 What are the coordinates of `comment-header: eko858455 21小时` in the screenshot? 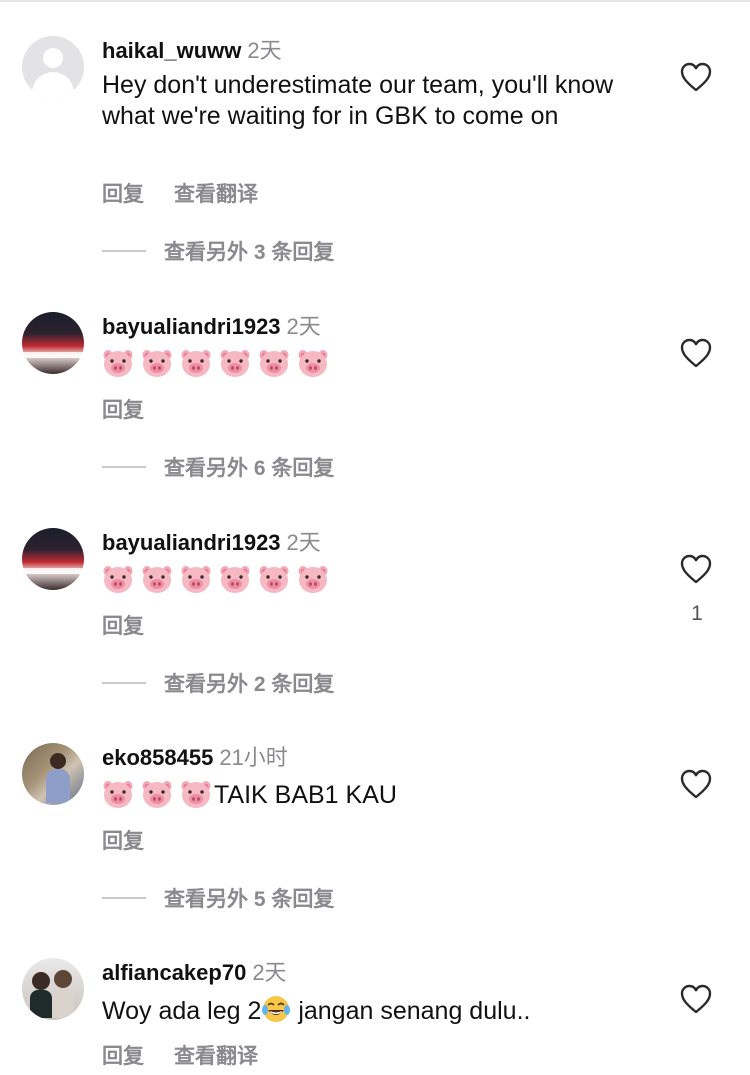 It's located at (195, 758).